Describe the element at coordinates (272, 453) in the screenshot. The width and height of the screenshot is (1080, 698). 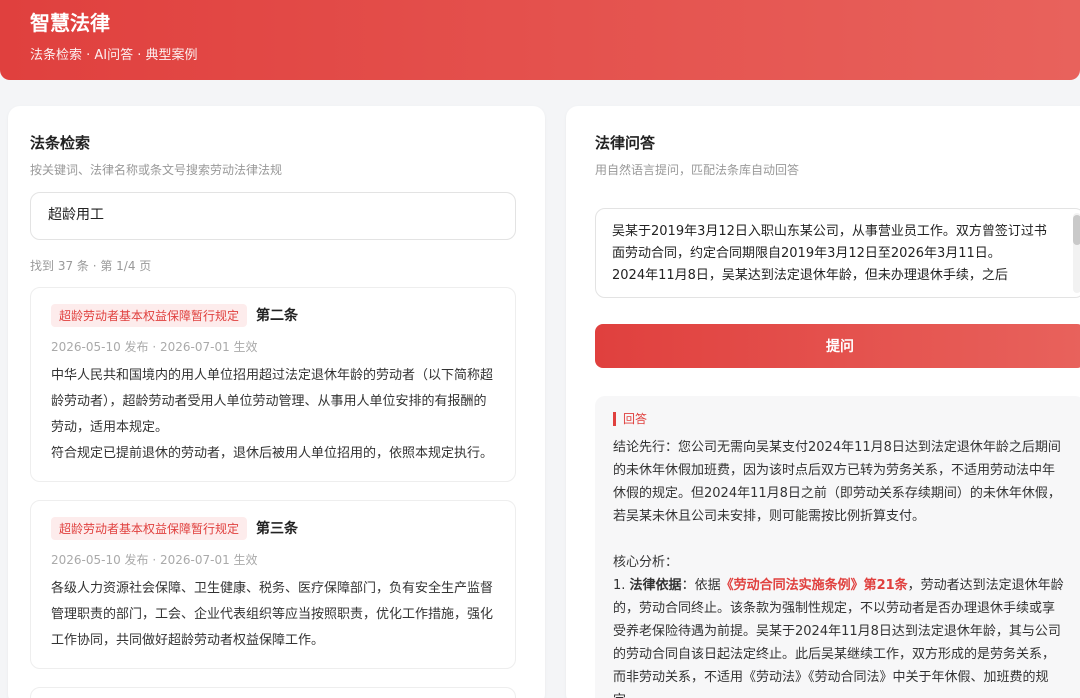
I see `result-paragraph: 符合规定已提前退休的劳动者，退休后被用人单位招用的，依照本规定执行。` at that location.